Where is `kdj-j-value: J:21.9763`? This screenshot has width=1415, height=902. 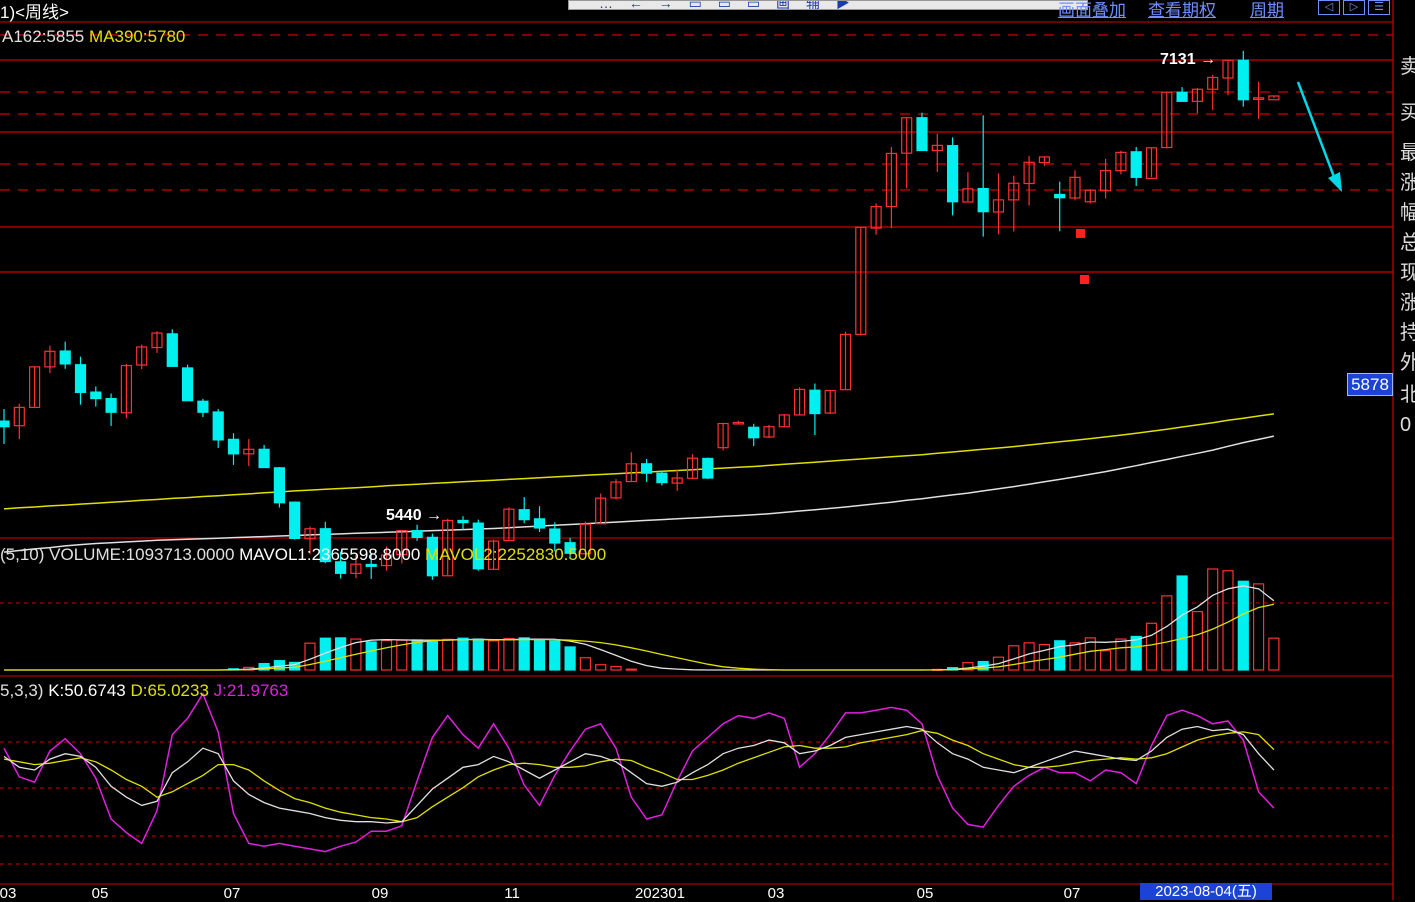 kdj-j-value: J:21.9763 is located at coordinates (251, 690).